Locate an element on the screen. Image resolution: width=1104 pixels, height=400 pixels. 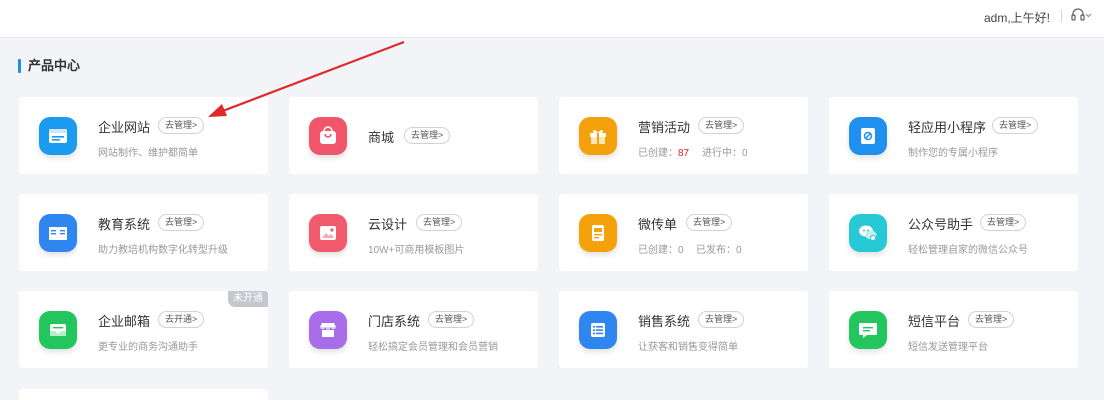
shopping-bag-icon is located at coordinates (328, 136).